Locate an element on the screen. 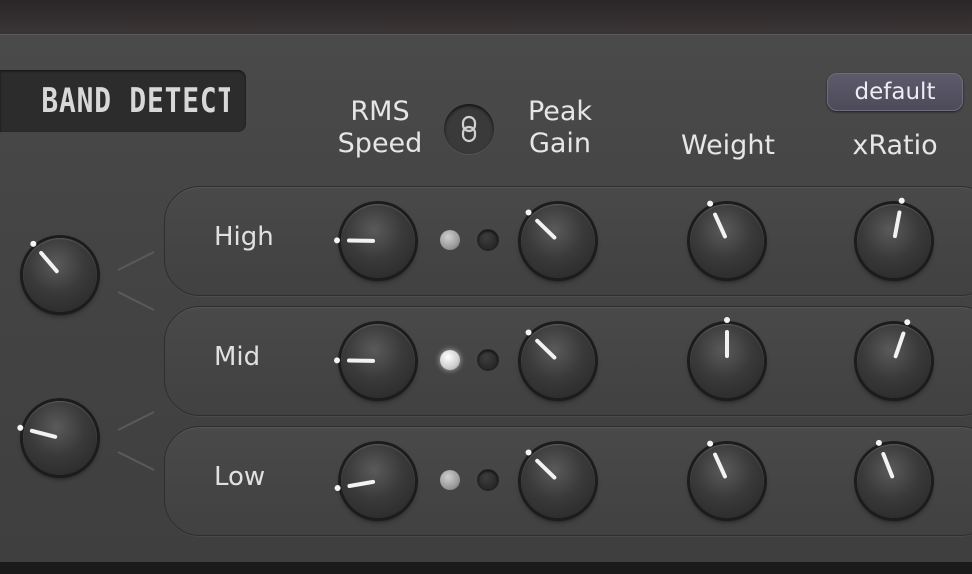 This screenshot has width=972, height=574. xratio-knob-high is located at coordinates (894, 237).